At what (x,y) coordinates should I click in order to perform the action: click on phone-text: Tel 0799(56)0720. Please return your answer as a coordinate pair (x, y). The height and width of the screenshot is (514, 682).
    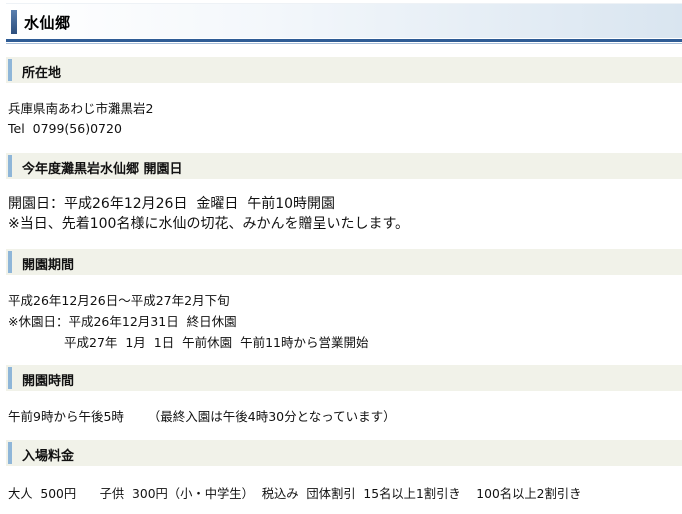
    Looking at the image, I should click on (65, 128).